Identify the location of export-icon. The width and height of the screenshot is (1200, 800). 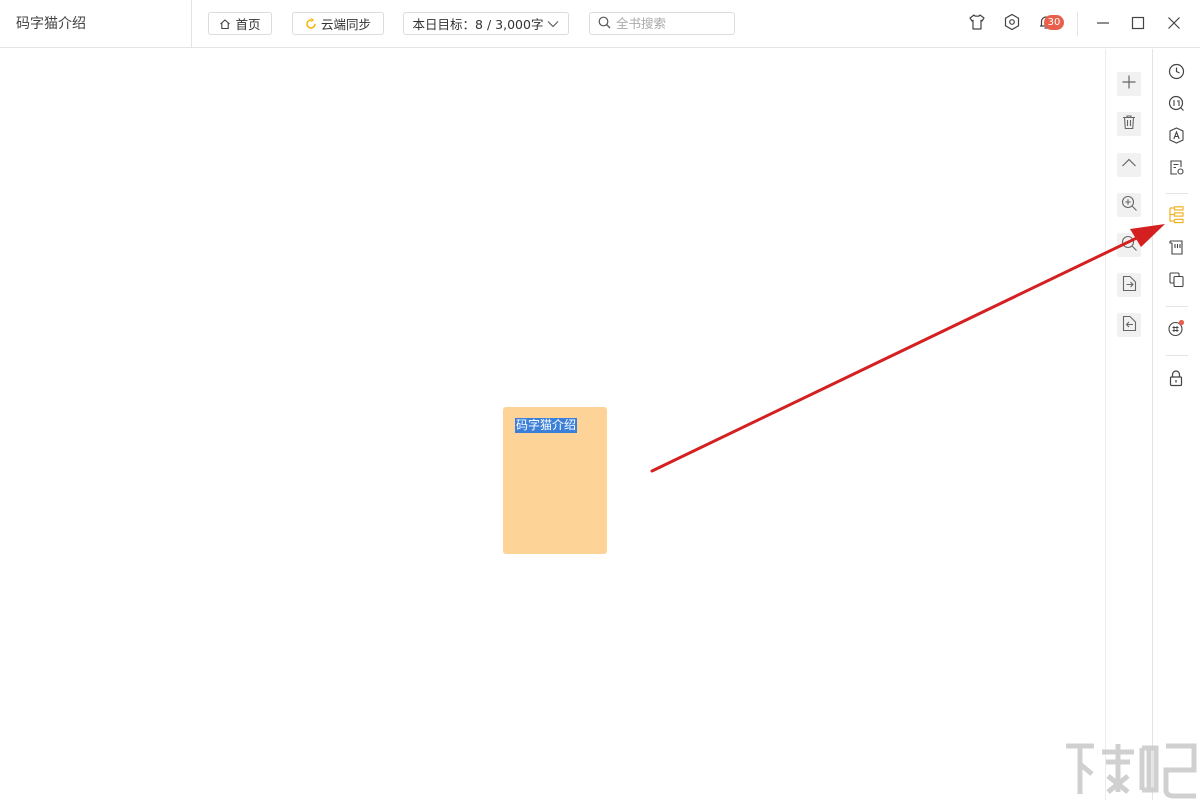
(1129, 285).